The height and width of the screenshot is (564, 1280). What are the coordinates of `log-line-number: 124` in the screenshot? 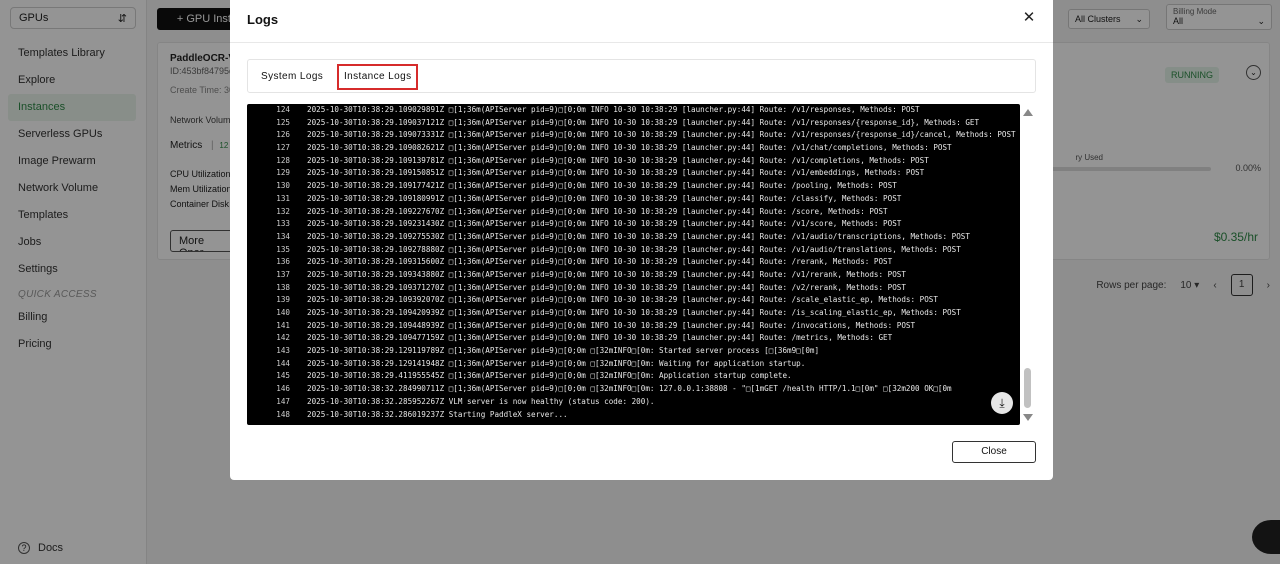 It's located at (283, 109).